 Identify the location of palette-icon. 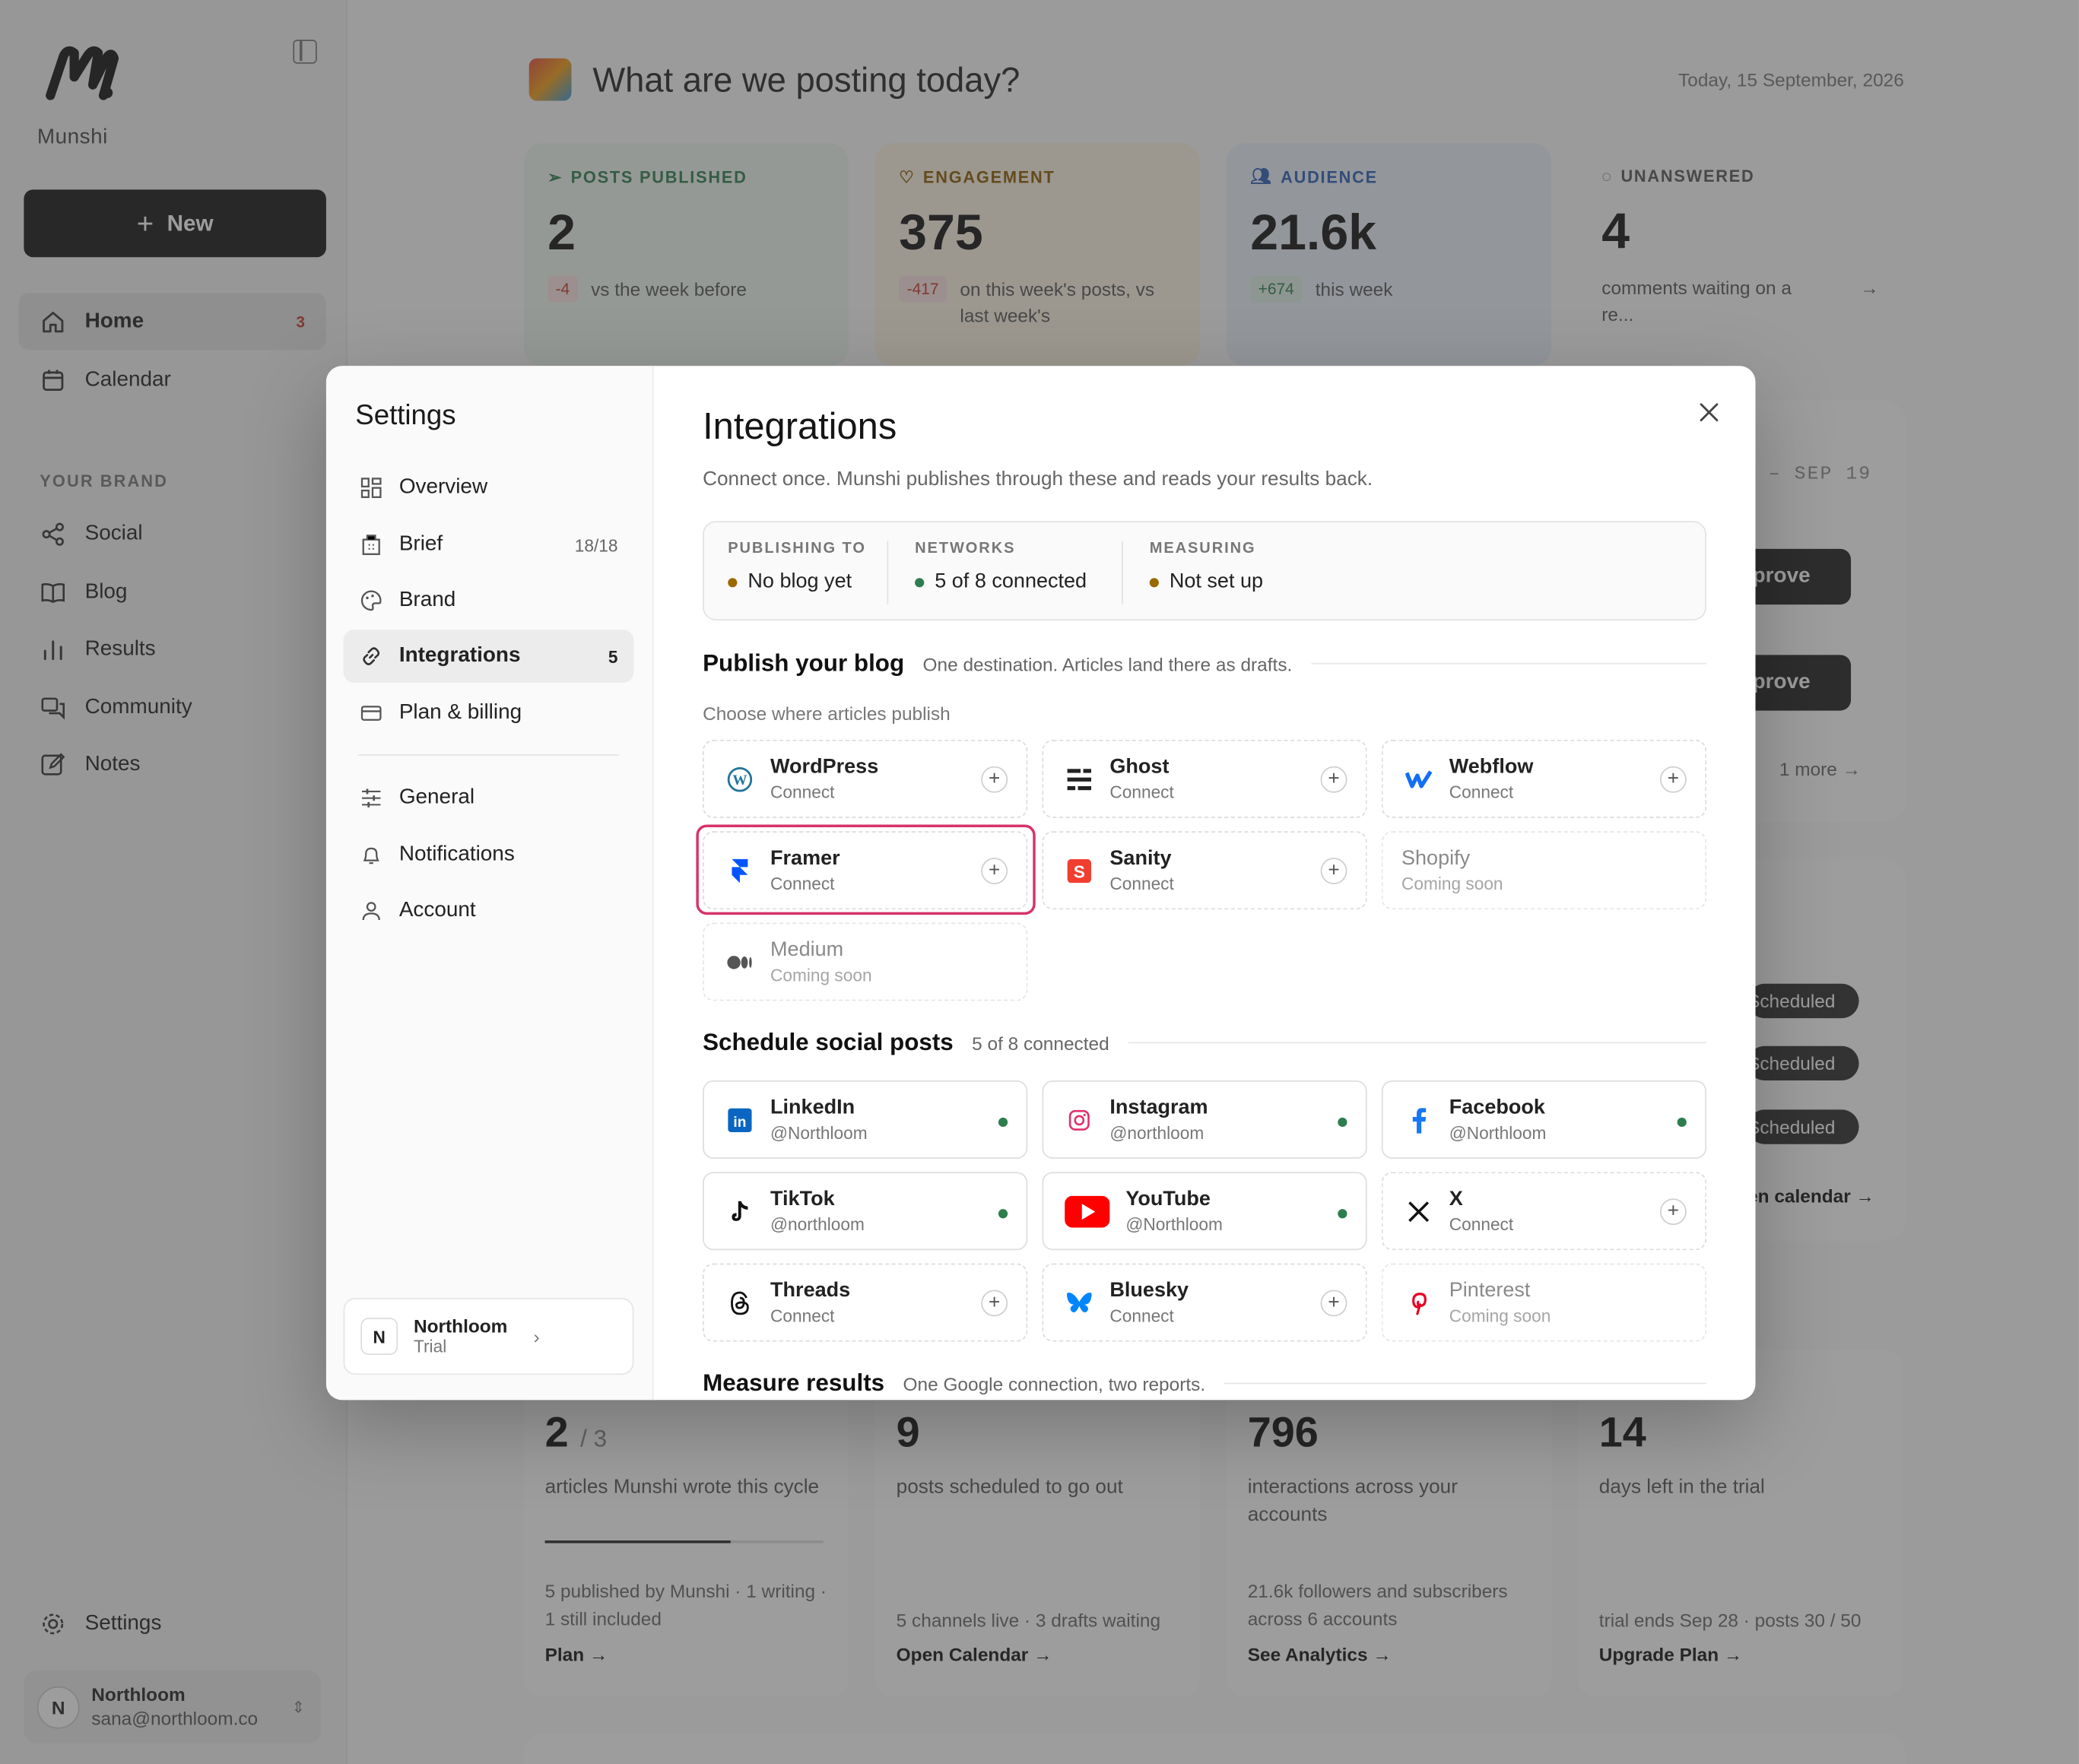
(371, 600).